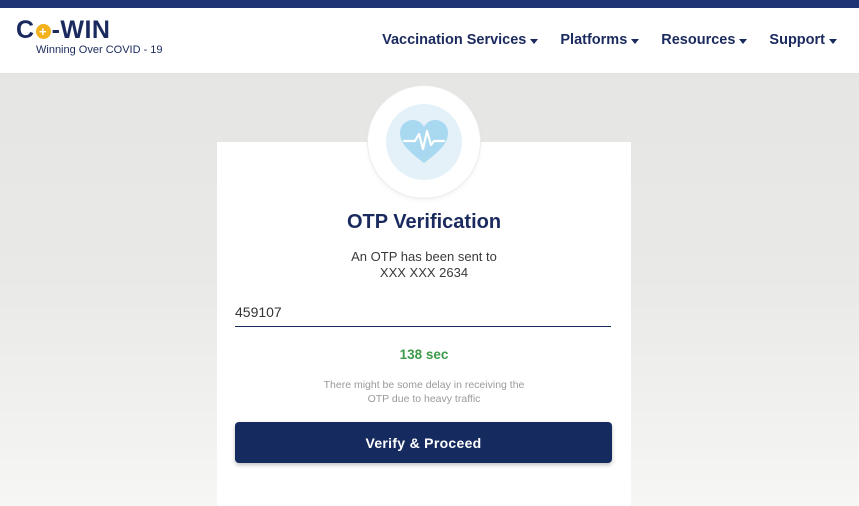 Image resolution: width=859 pixels, height=506 pixels. What do you see at coordinates (797, 40) in the screenshot?
I see `nav-item-label: Support` at bounding box center [797, 40].